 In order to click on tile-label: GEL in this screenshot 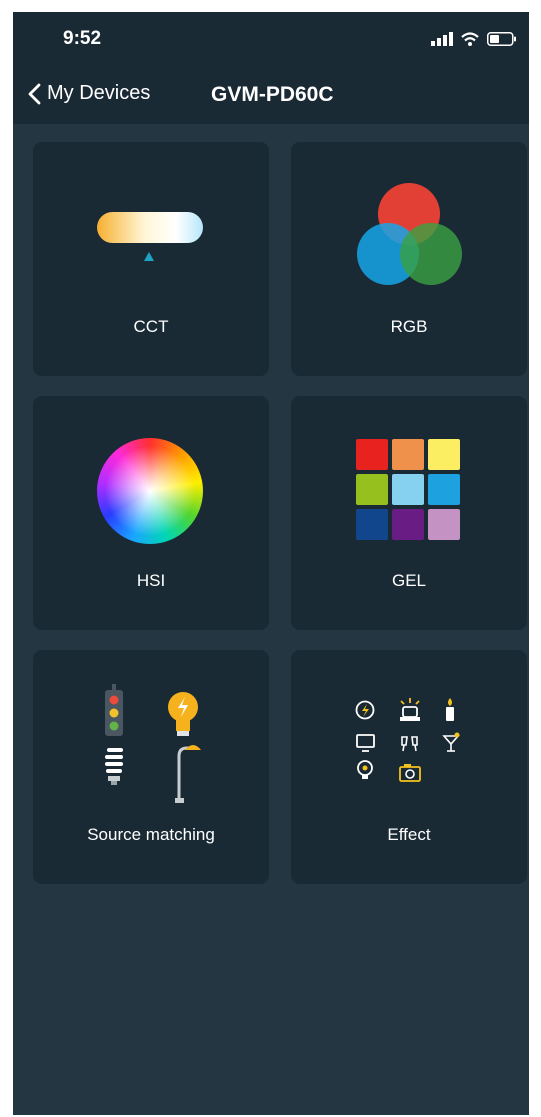, I will do `click(409, 580)`.